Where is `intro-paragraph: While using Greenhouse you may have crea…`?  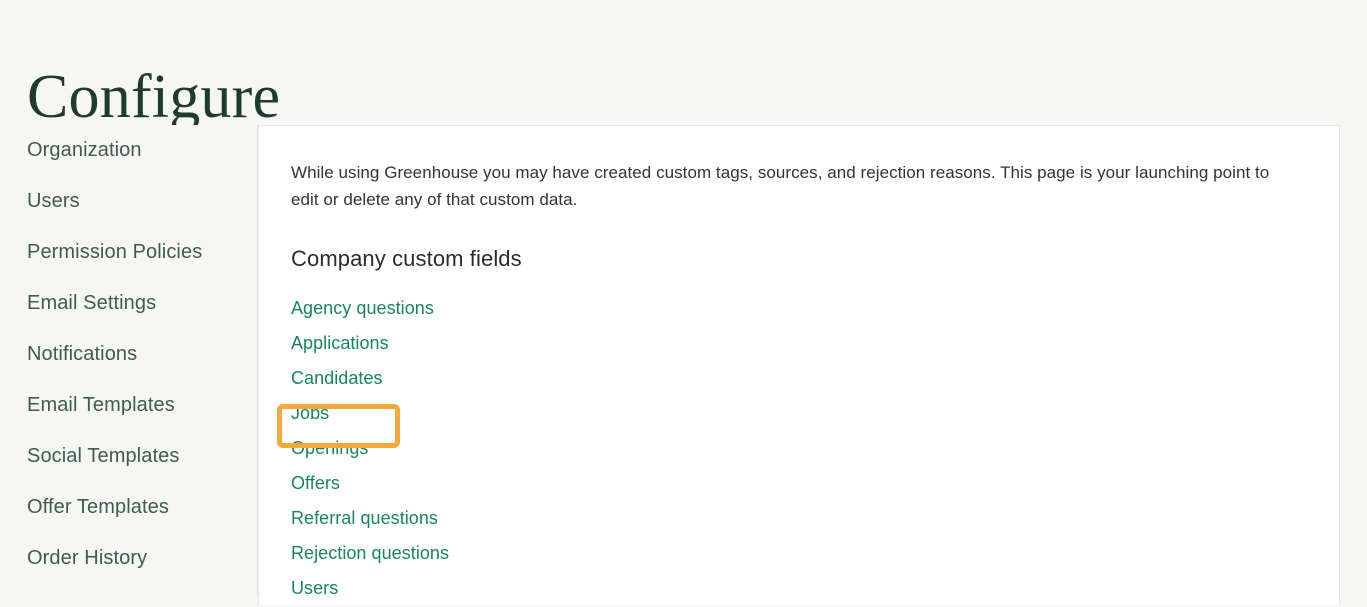 intro-paragraph: While using Greenhouse you may have crea… is located at coordinates (780, 186).